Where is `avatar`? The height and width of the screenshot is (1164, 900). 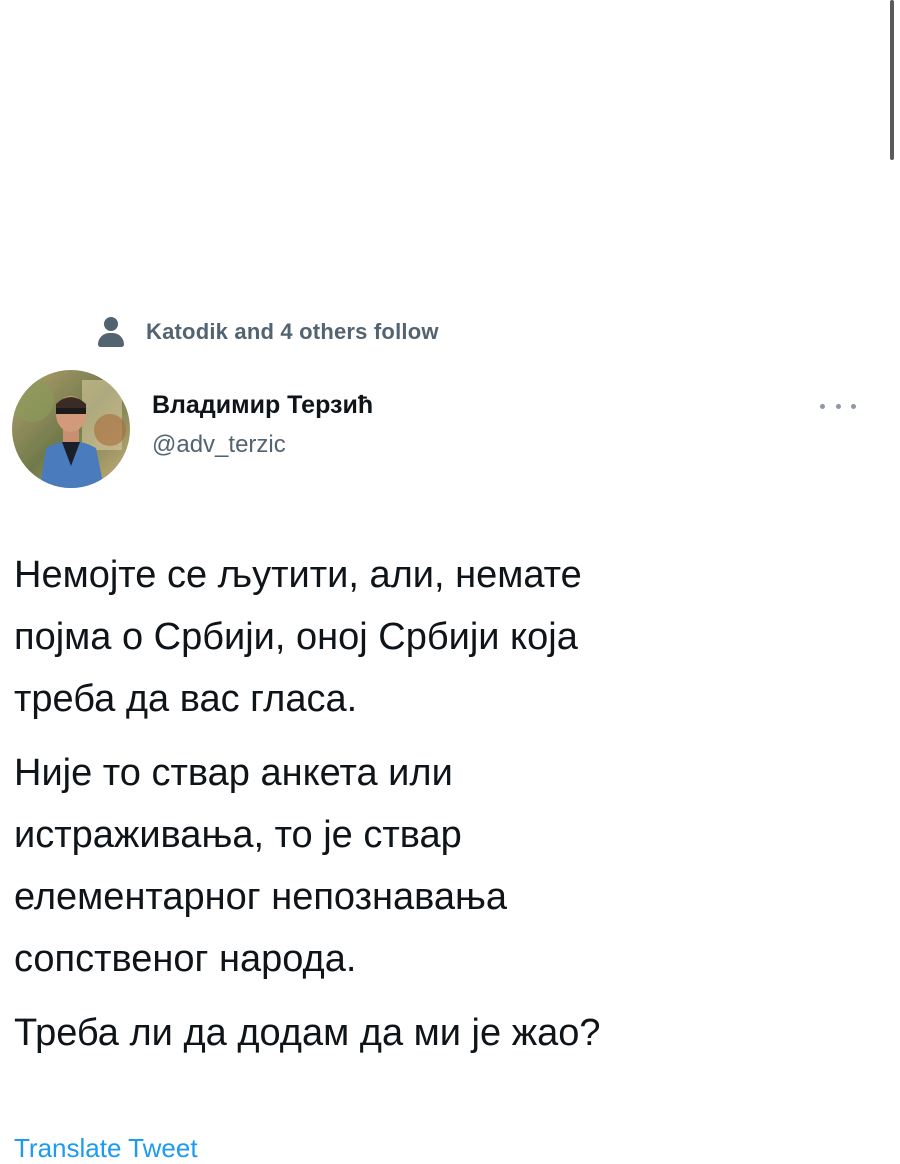
avatar is located at coordinates (71, 429).